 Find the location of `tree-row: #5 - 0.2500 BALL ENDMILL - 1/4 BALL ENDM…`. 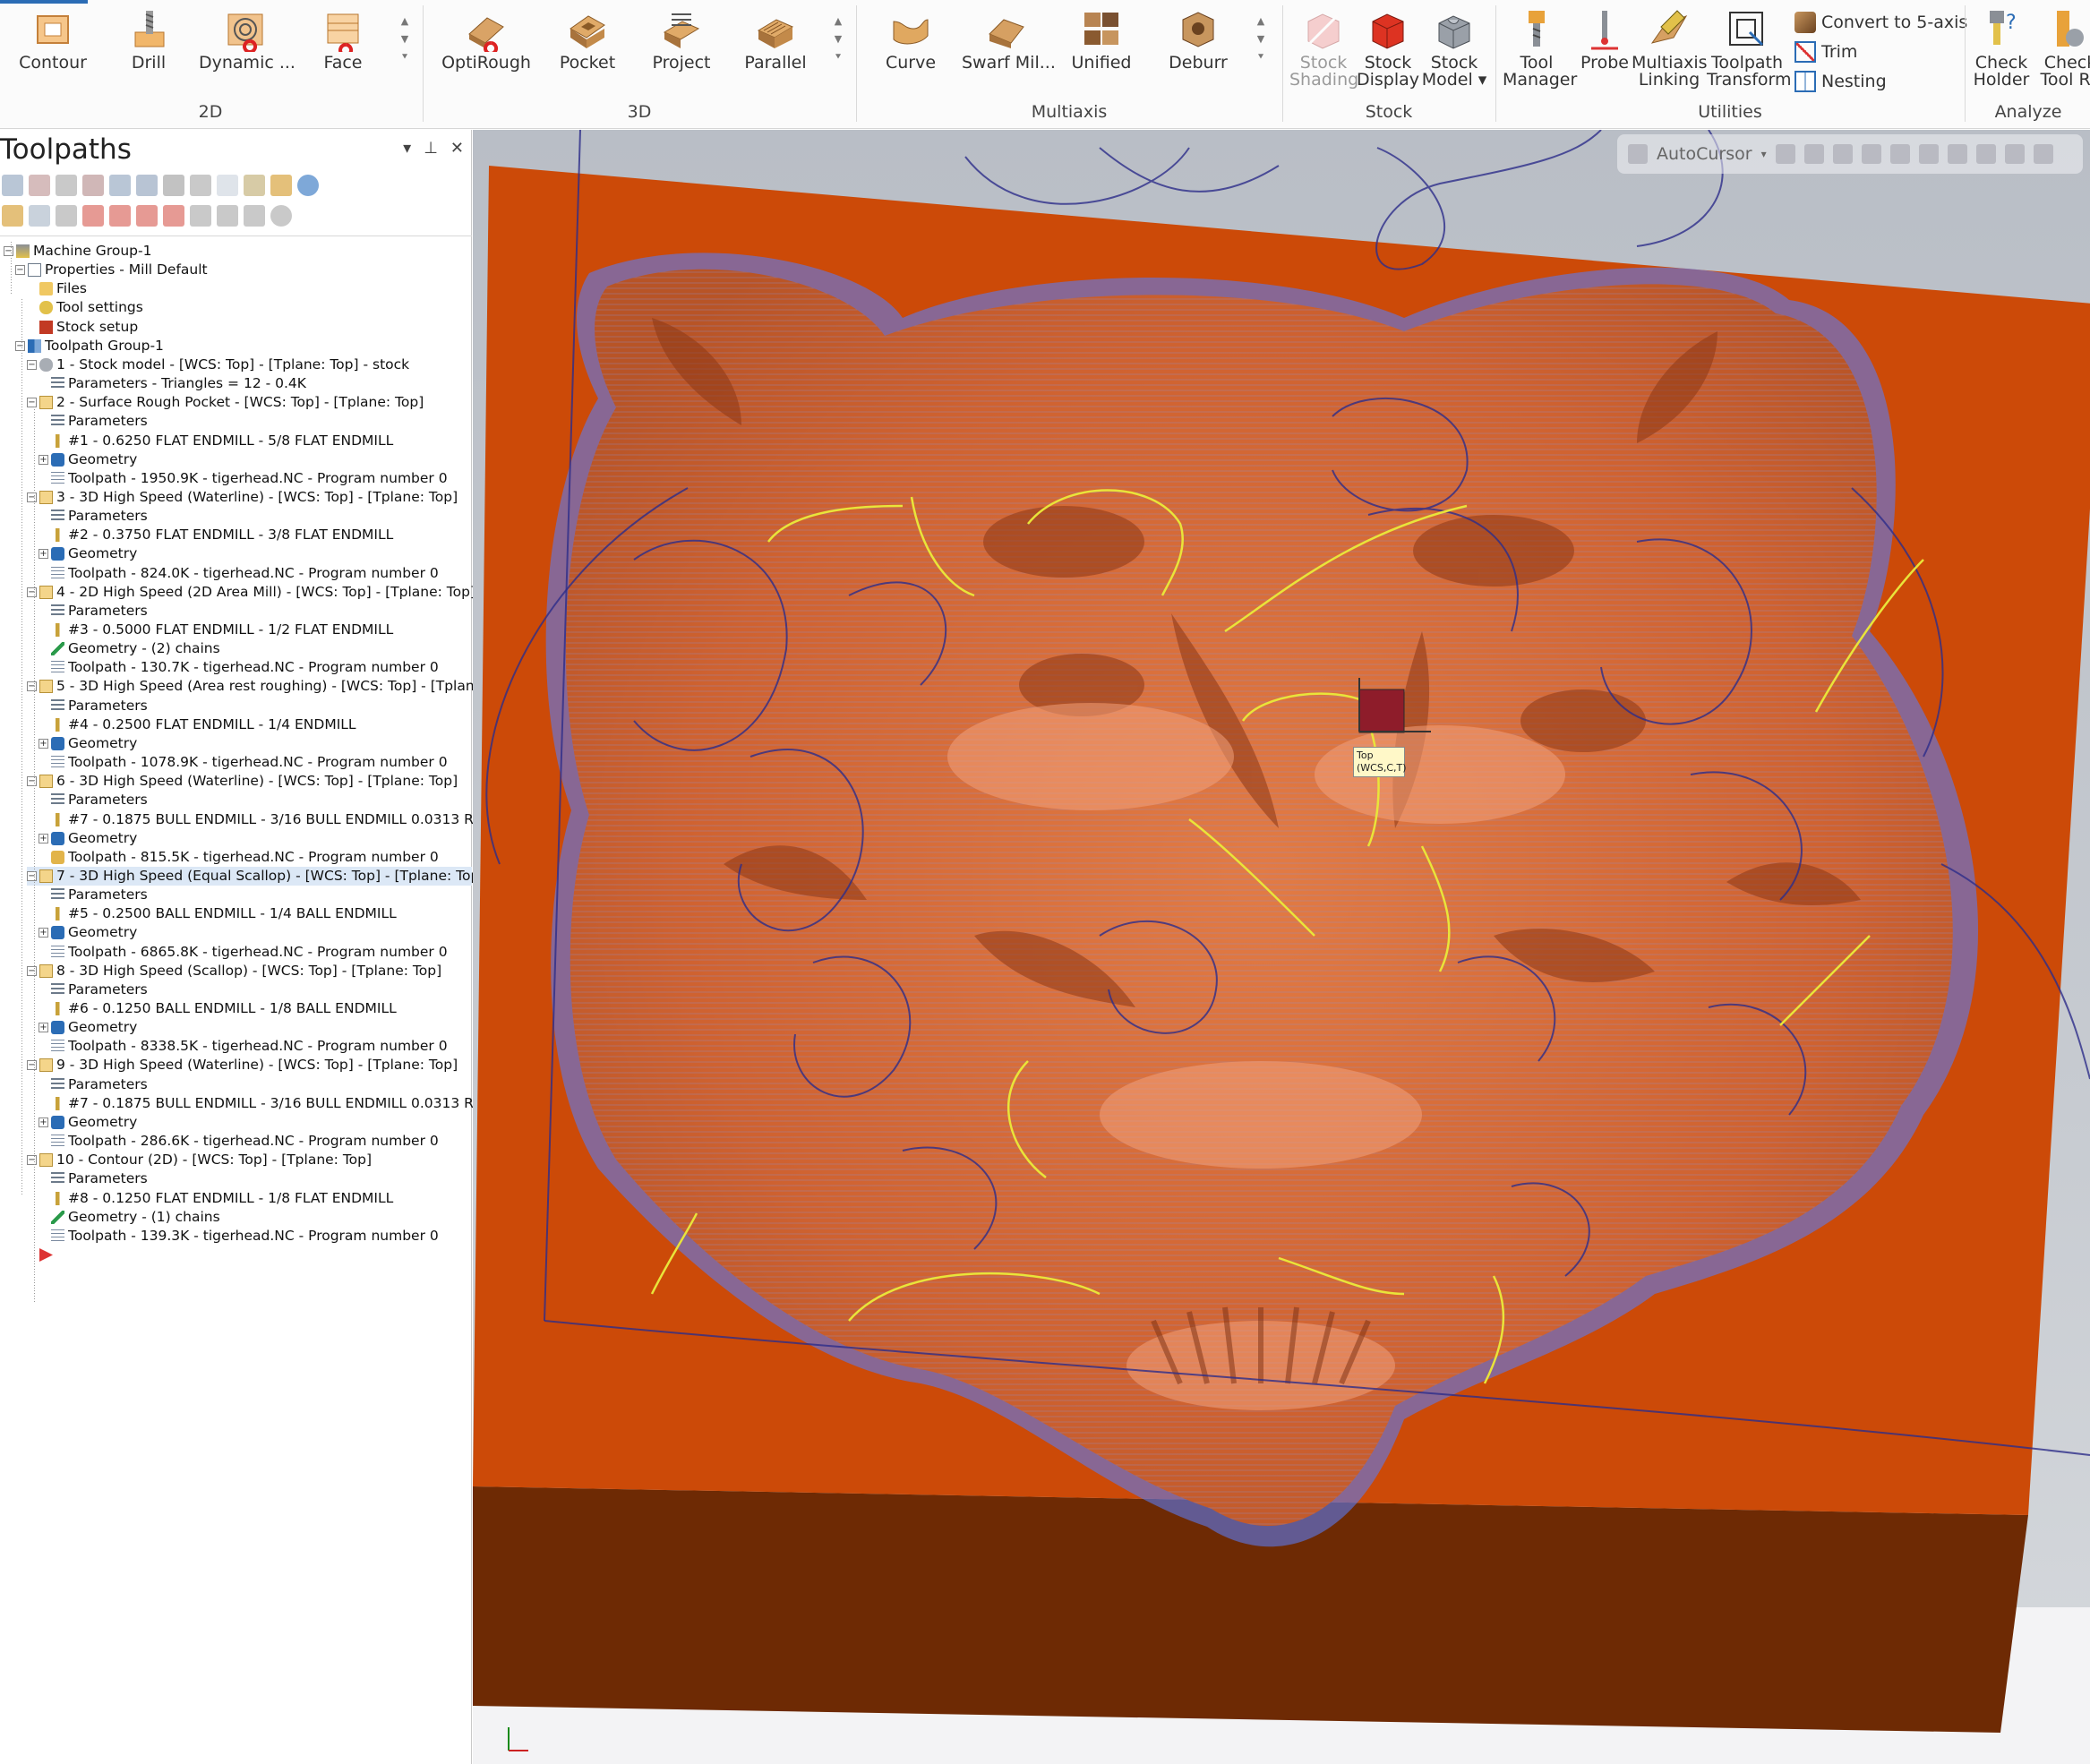

tree-row: #5 - 0.2500 BALL ENDMILL - 1/4 BALL ENDM… is located at coordinates (218, 914).